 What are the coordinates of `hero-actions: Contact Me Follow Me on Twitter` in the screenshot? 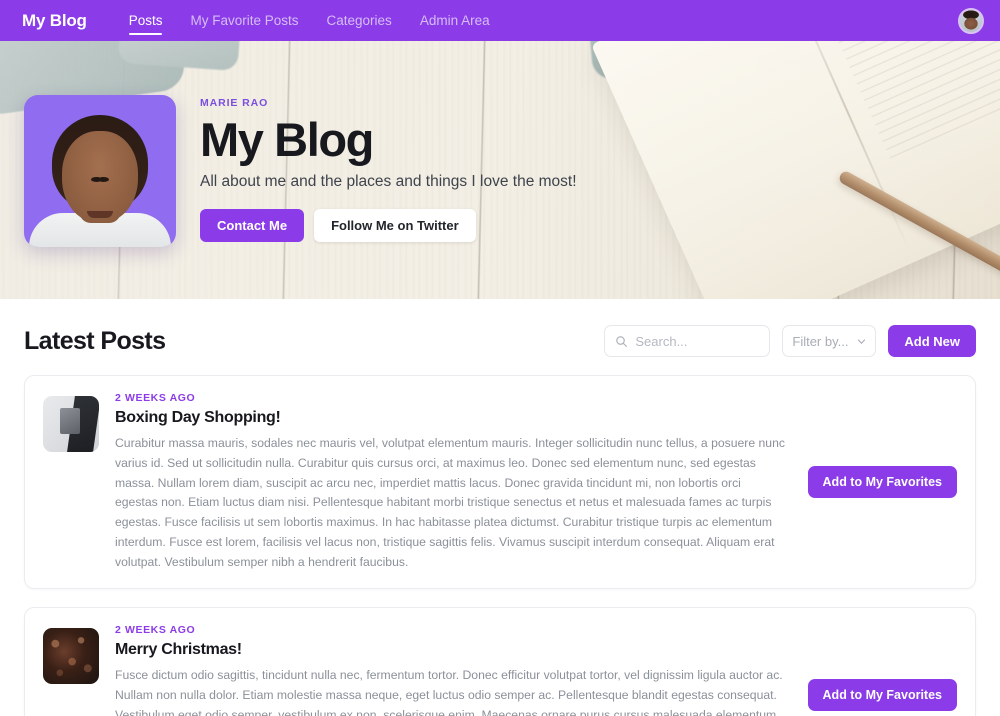 It's located at (388, 225).